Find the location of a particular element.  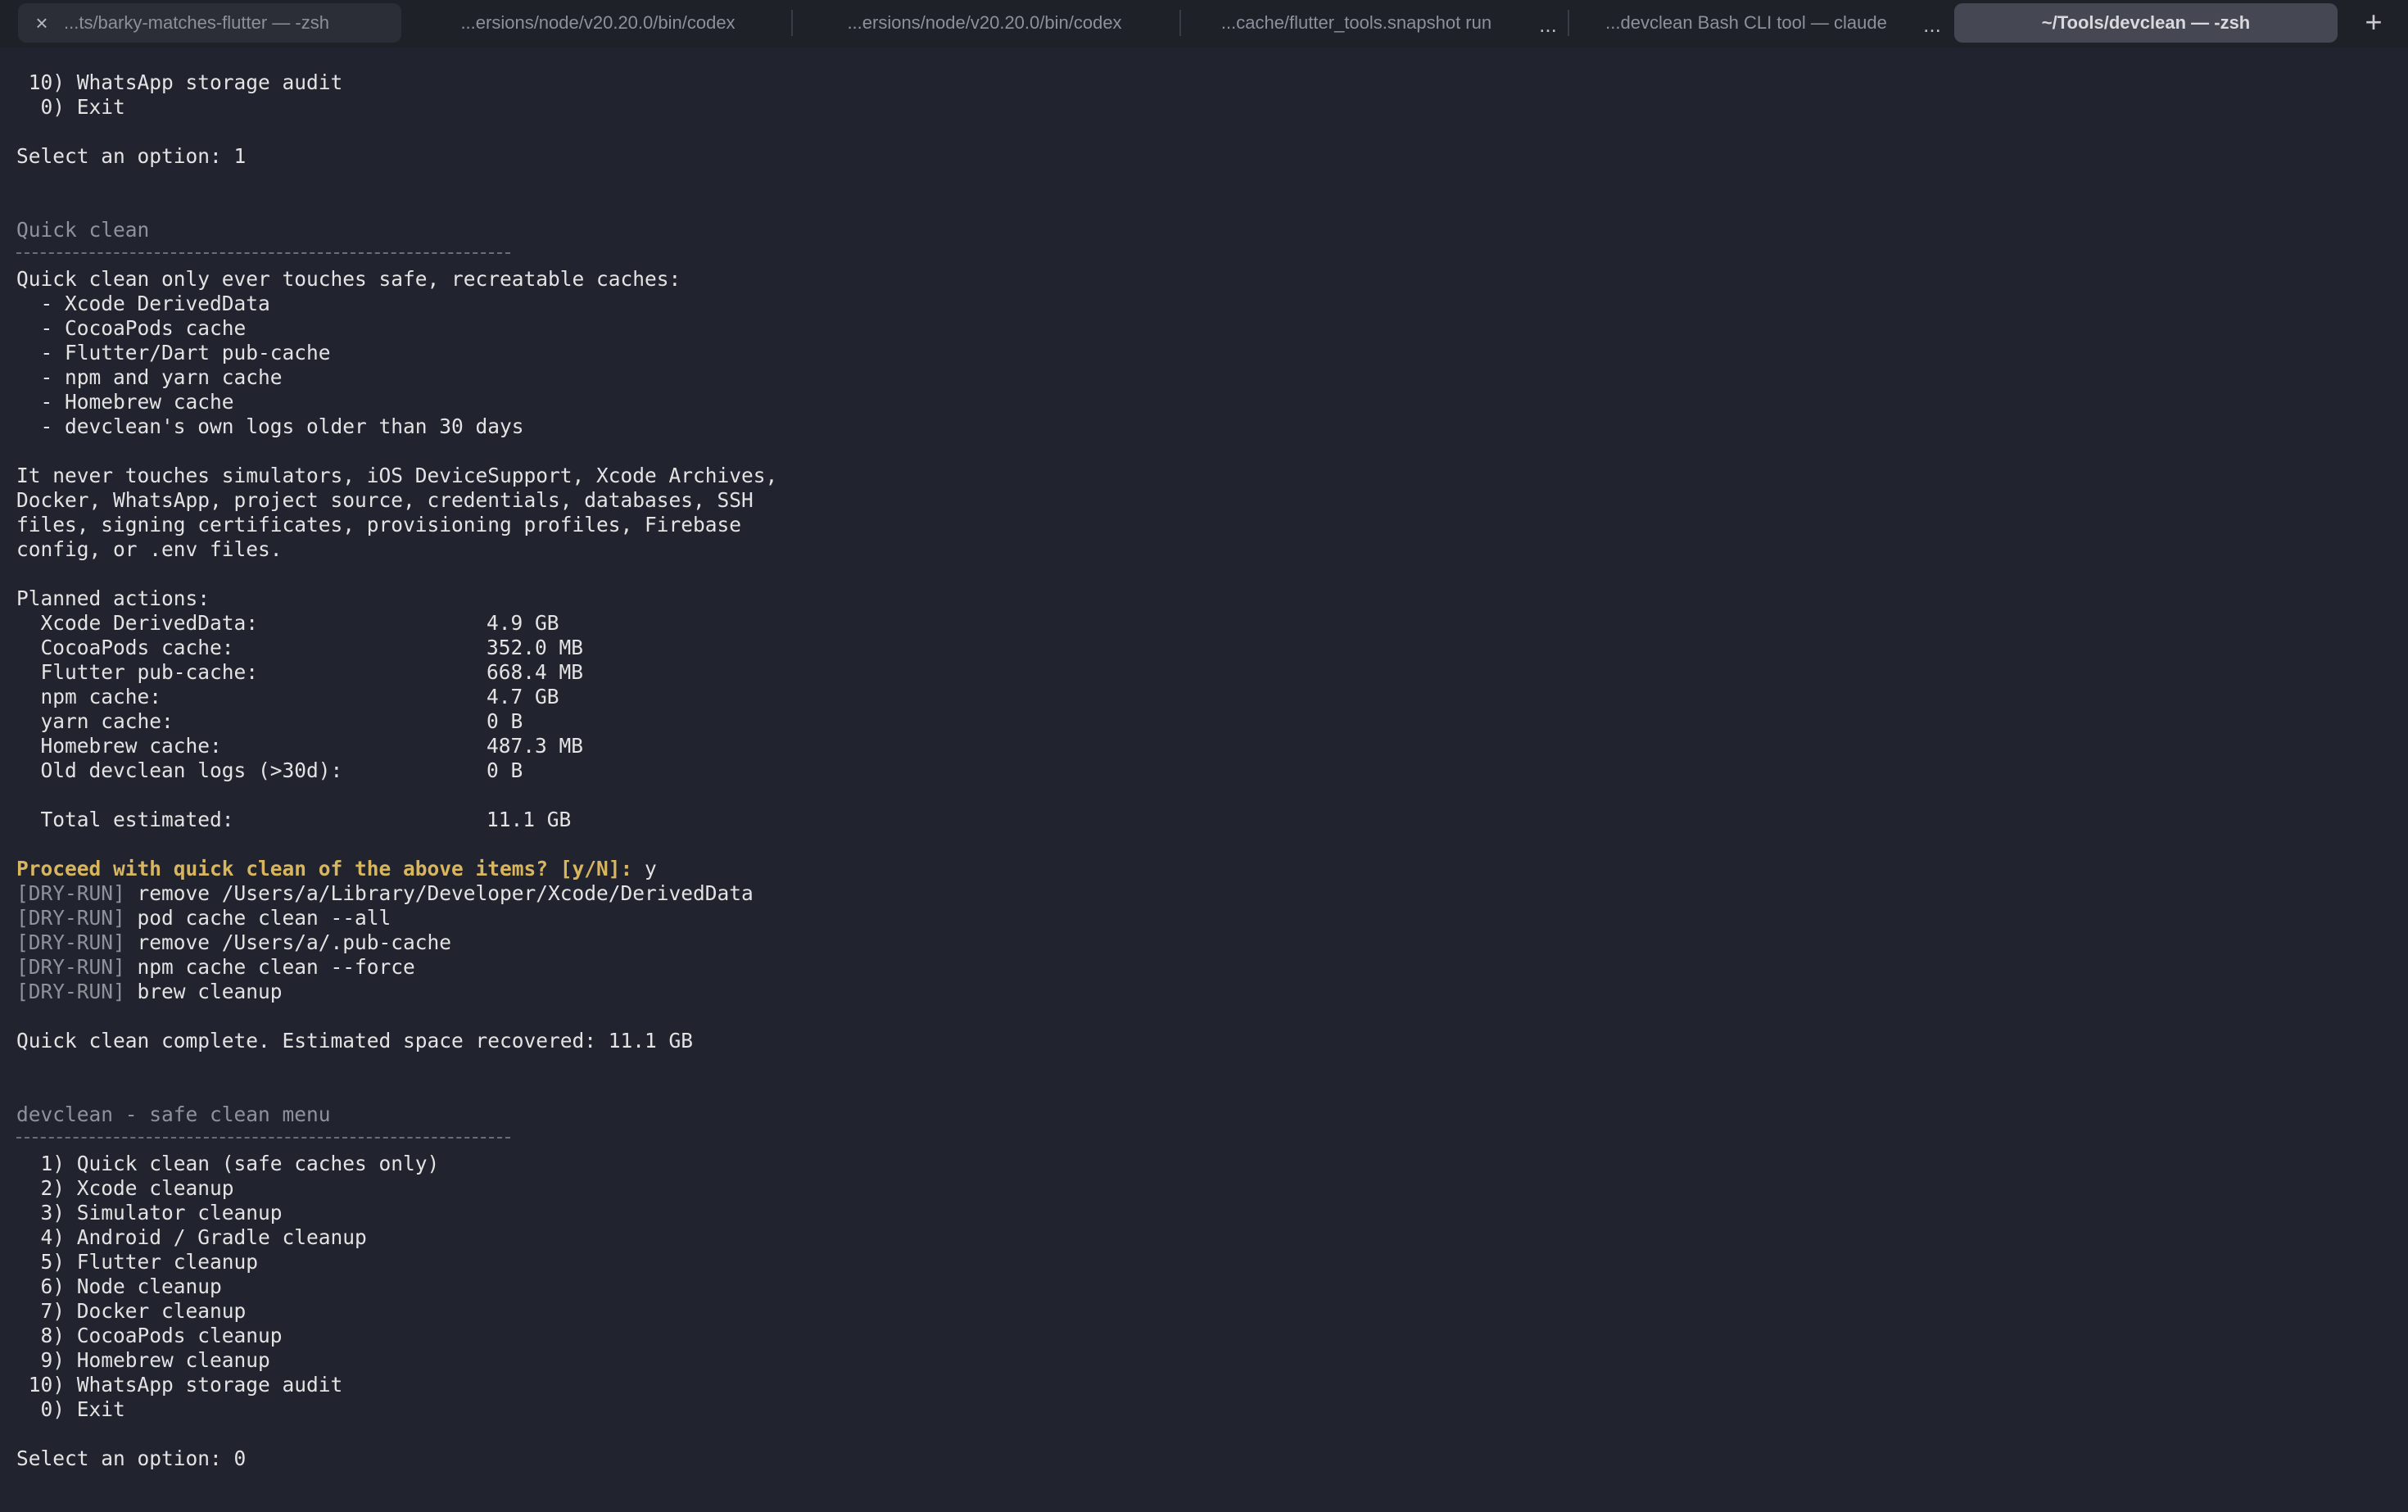

planned-label: npm cache: is located at coordinates (89, 697).